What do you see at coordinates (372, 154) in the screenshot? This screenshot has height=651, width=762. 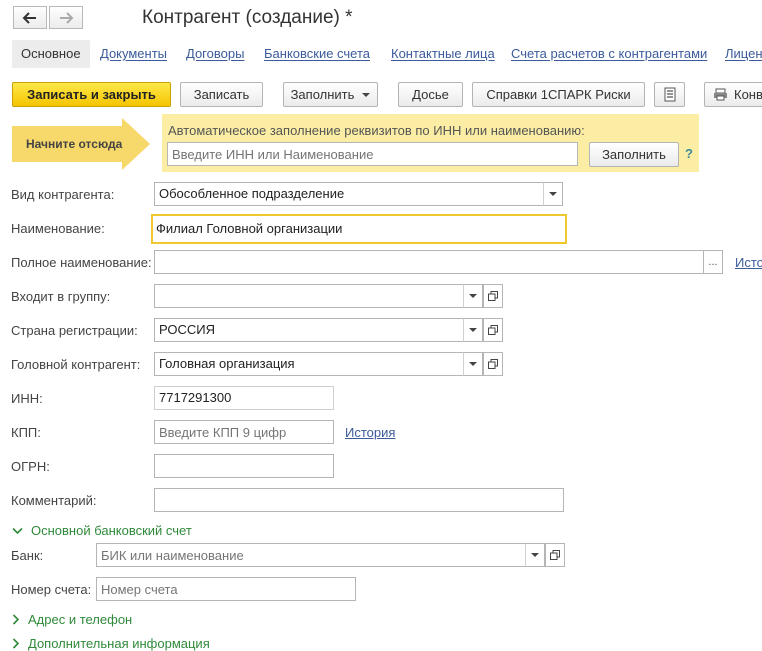 I see `inn-search-input` at bounding box center [372, 154].